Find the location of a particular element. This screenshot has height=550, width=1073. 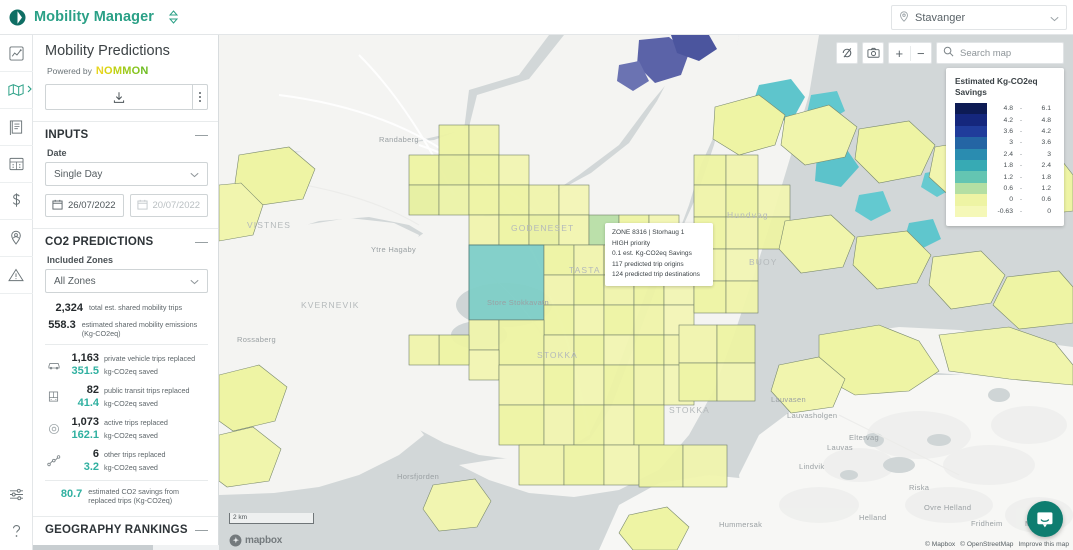

co2-heading: CO2 PREDICTIONS is located at coordinates (99, 242).